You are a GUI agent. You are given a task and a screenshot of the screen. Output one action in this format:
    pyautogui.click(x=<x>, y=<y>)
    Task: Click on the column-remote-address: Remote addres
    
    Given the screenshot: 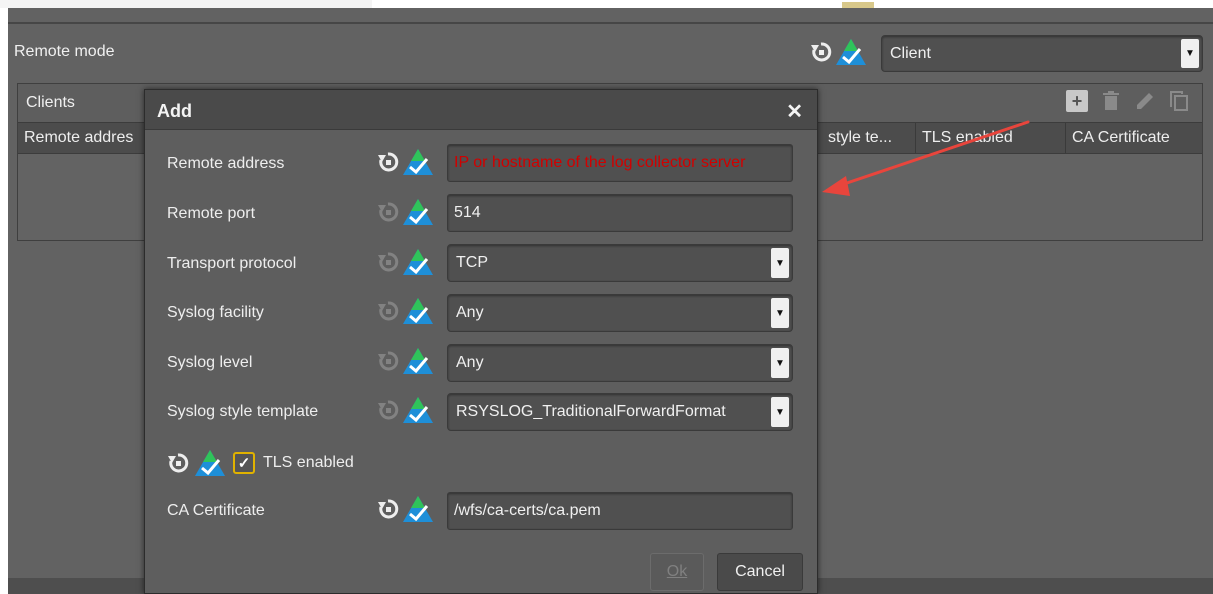 What is the action you would take?
    pyautogui.click(x=83, y=138)
    